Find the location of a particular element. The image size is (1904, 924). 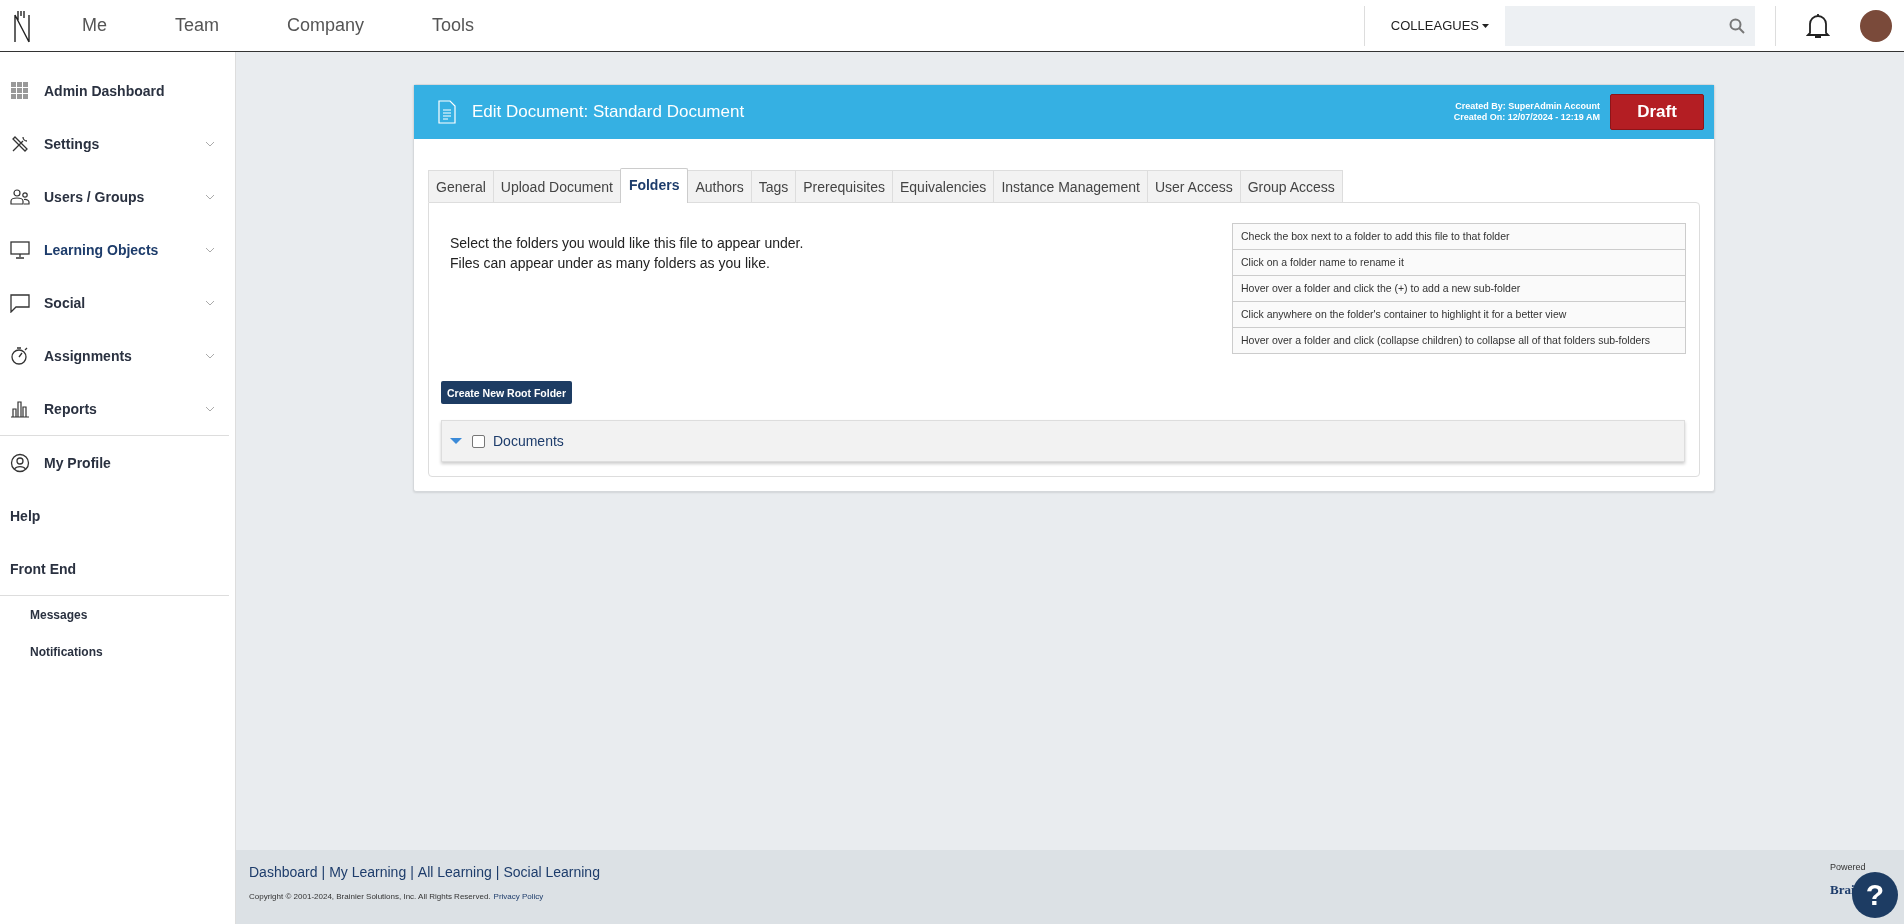

sidebar-item: Notifications is located at coordinates (117, 651).